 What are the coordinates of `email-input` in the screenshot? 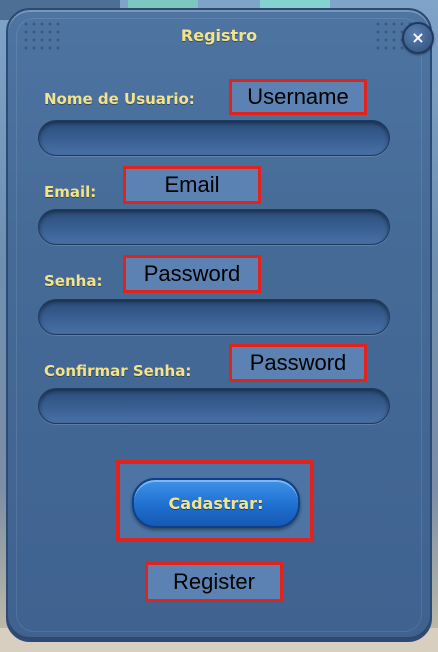 It's located at (214, 227).